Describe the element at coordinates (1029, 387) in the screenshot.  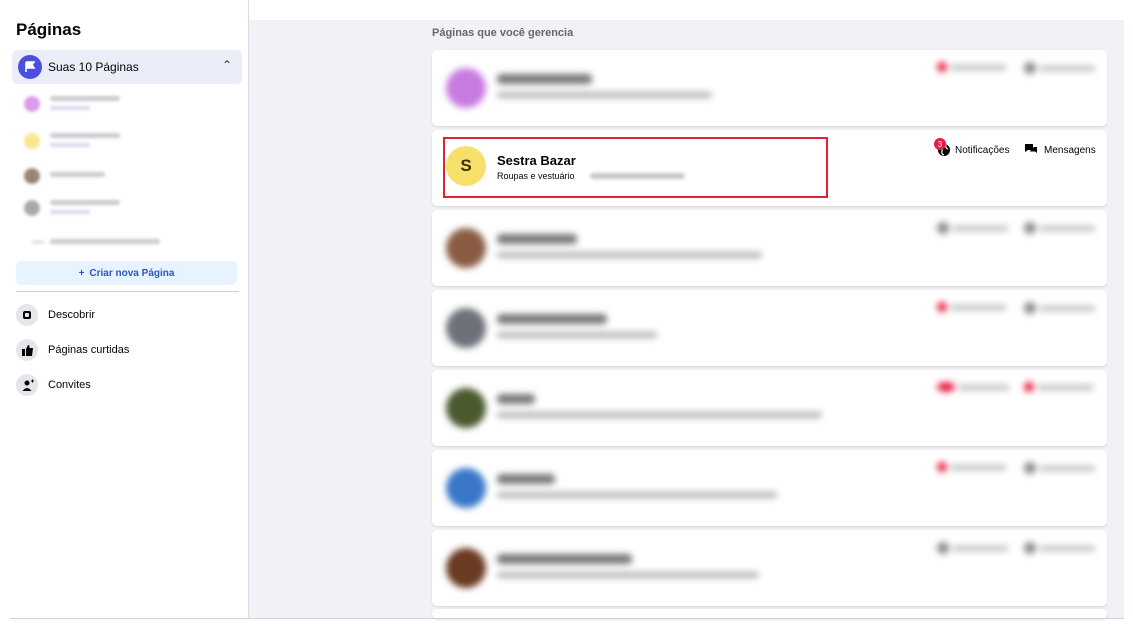
I see `message-badge` at that location.